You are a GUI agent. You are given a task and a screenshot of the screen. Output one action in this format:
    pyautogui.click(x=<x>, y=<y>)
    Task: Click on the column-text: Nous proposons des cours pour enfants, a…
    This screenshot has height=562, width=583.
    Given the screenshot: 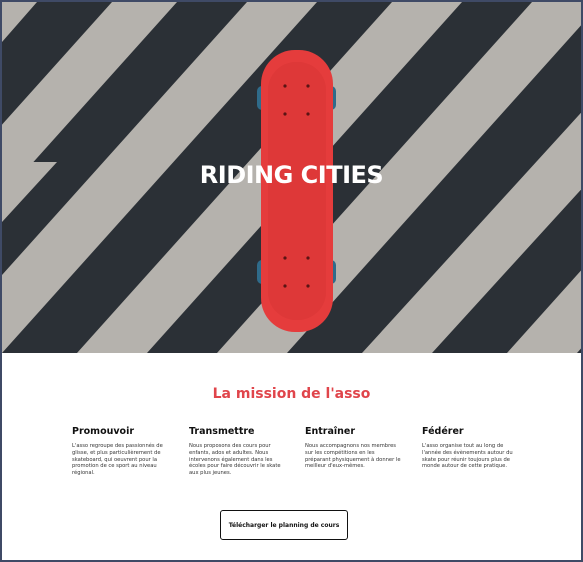 What is the action you would take?
    pyautogui.click(x=235, y=460)
    